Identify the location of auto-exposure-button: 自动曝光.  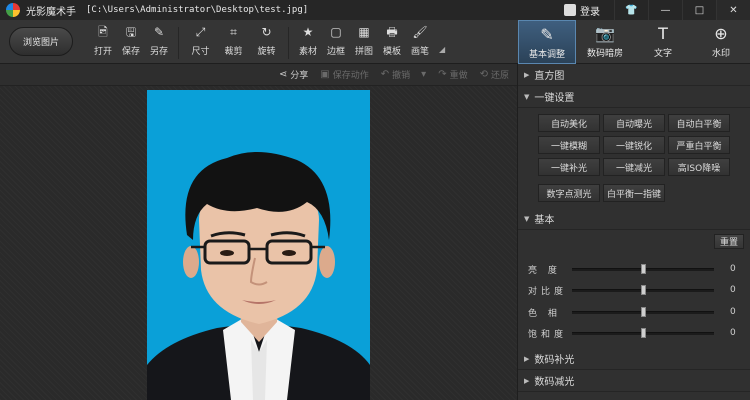
(634, 123).